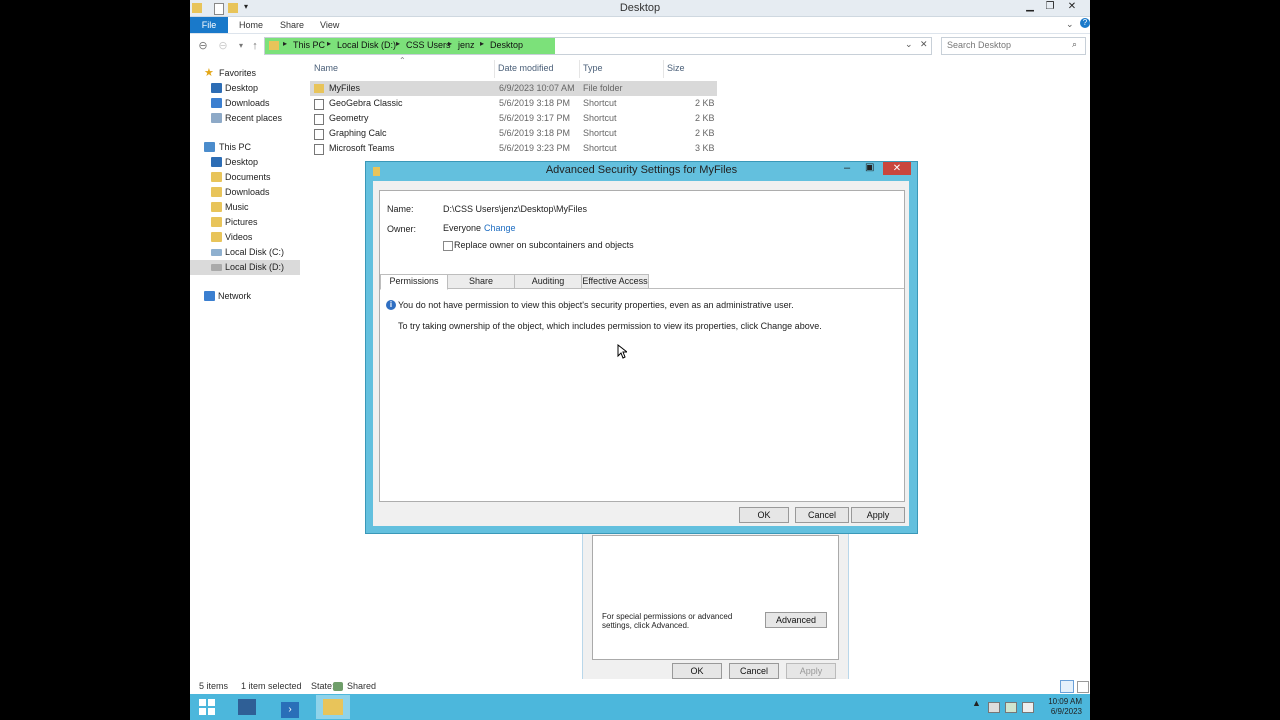  Describe the element at coordinates (309, 45) in the screenshot. I see `crumb-this-pc: This PC` at that location.